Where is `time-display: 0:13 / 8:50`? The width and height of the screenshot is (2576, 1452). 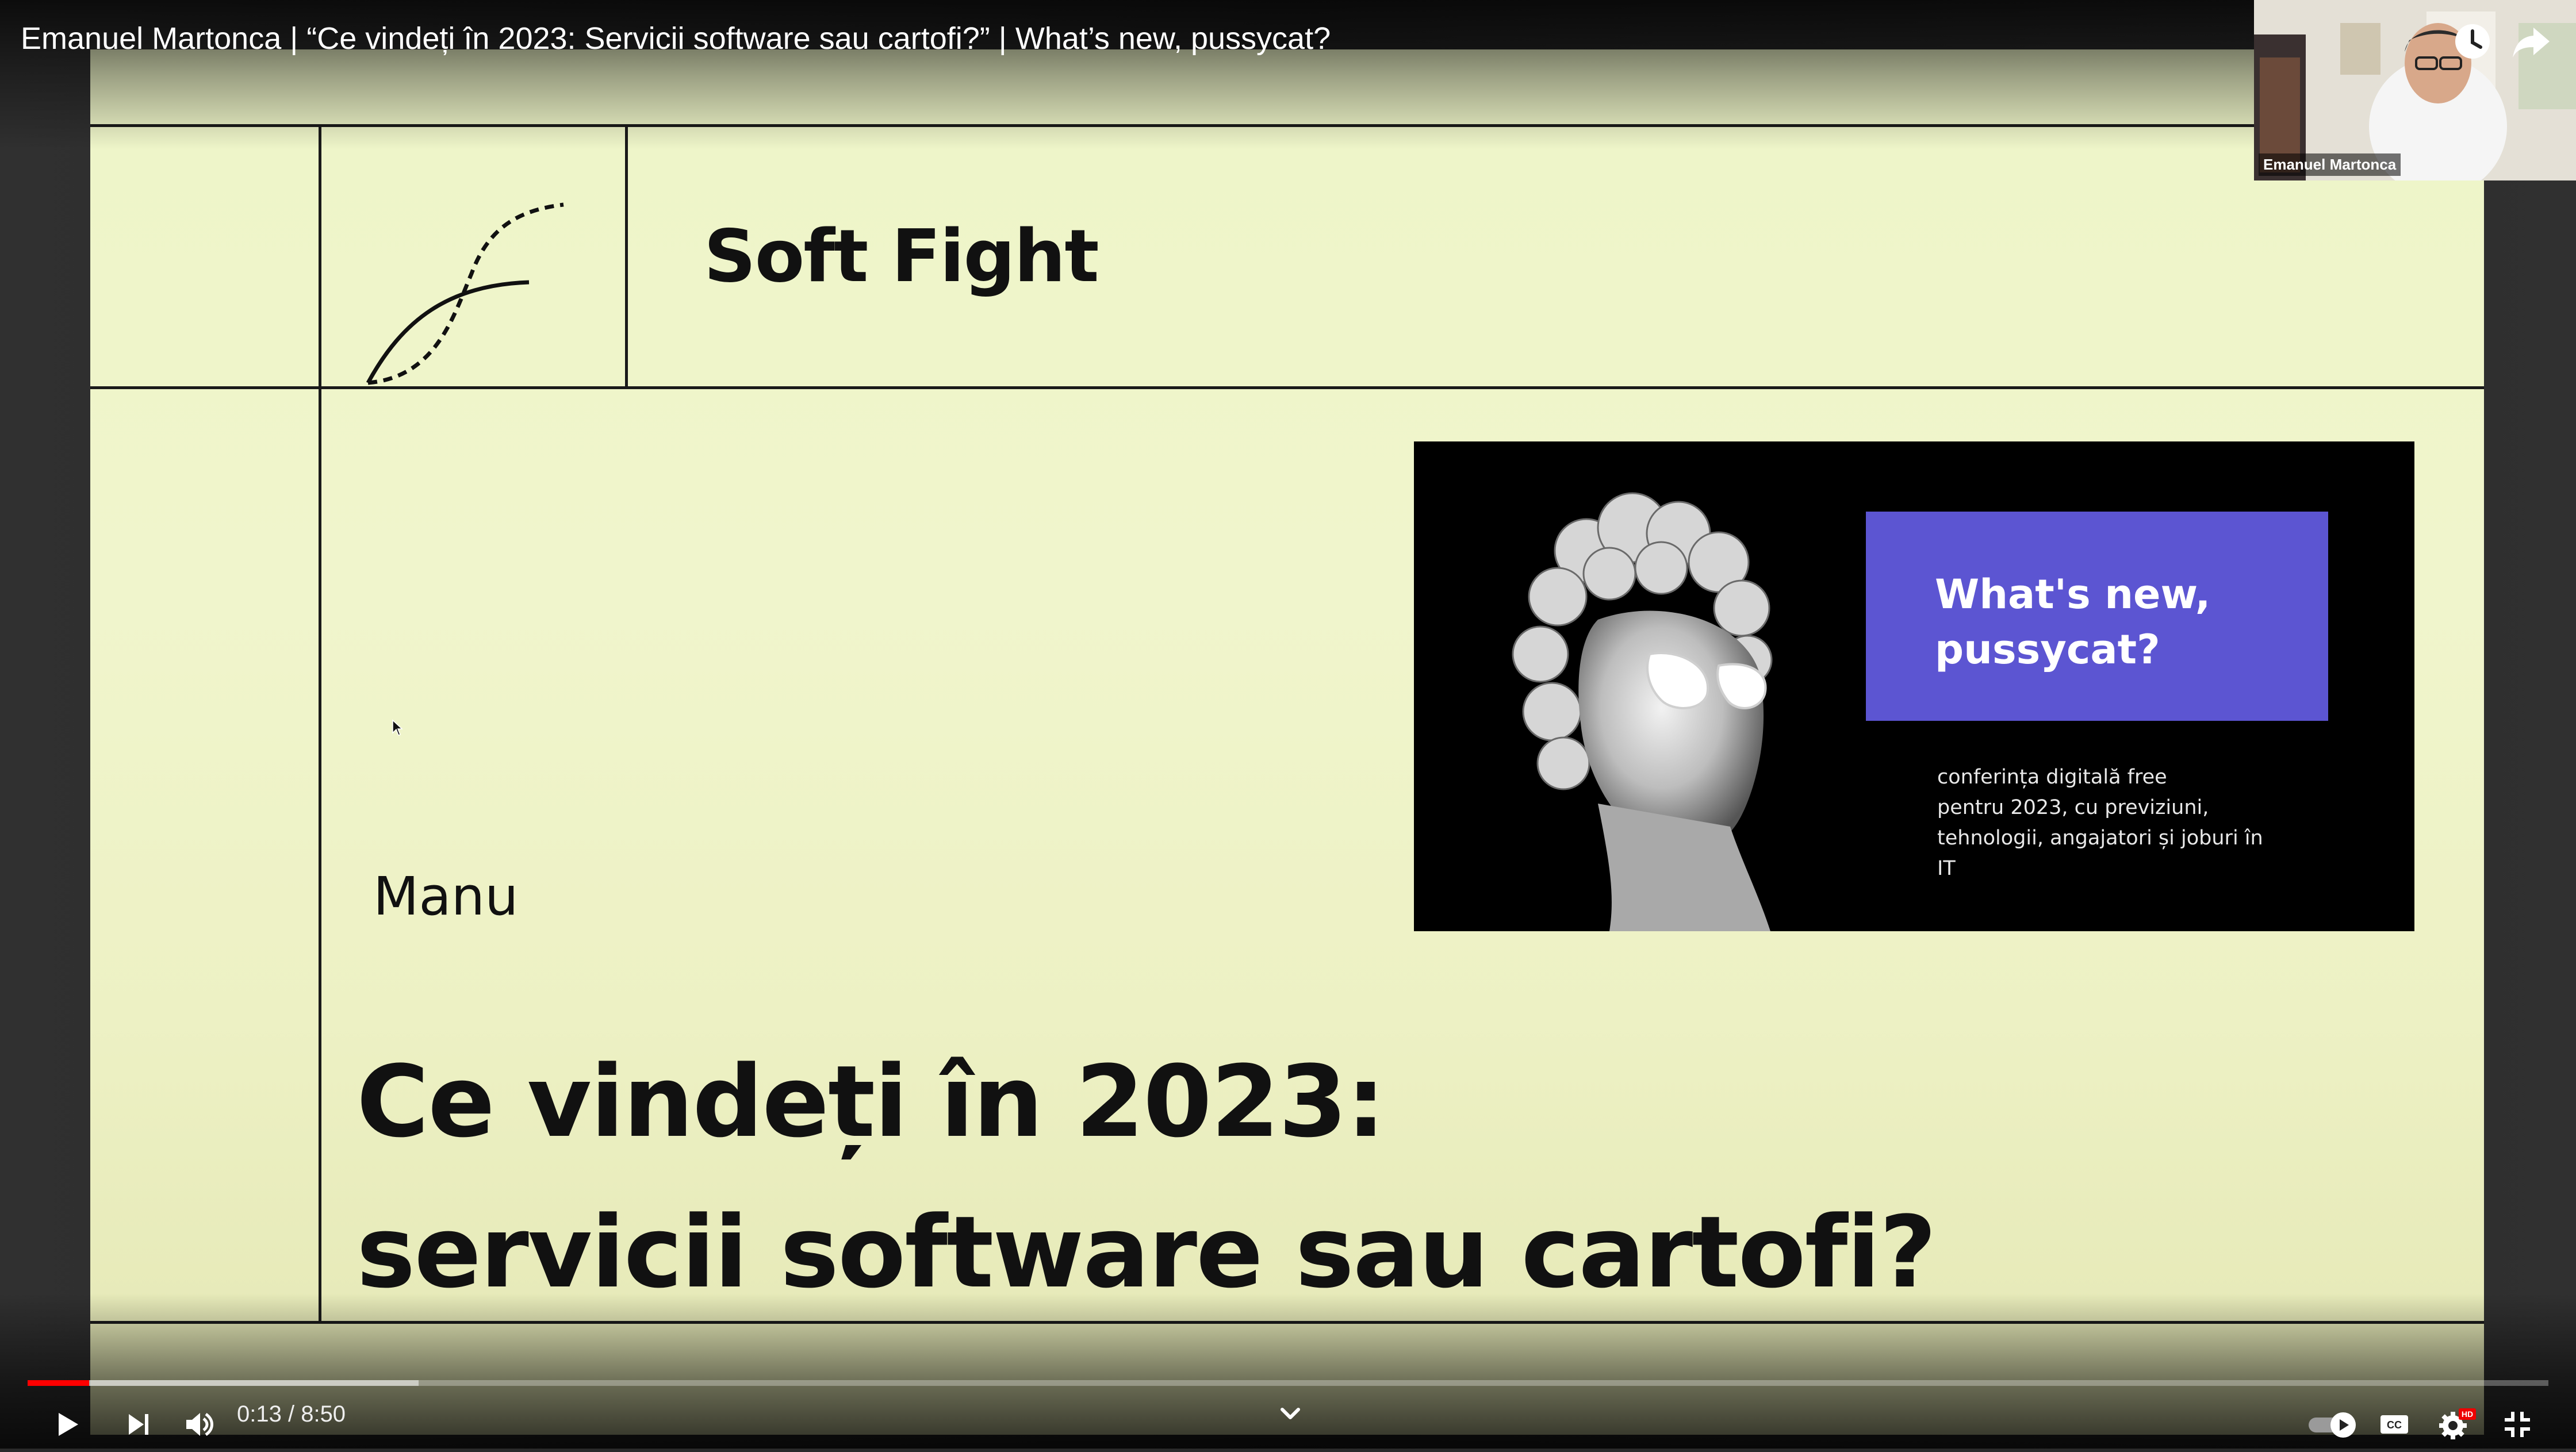 time-display: 0:13 / 8:50 is located at coordinates (291, 1414).